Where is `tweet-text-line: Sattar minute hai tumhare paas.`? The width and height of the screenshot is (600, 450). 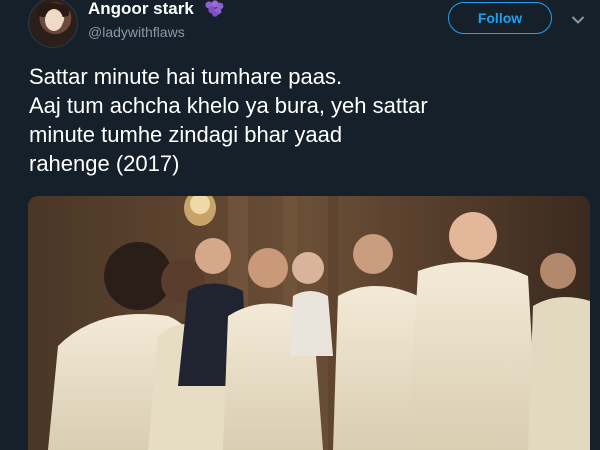
tweet-text-line: Sattar minute hai tumhare paas. is located at coordinates (186, 76).